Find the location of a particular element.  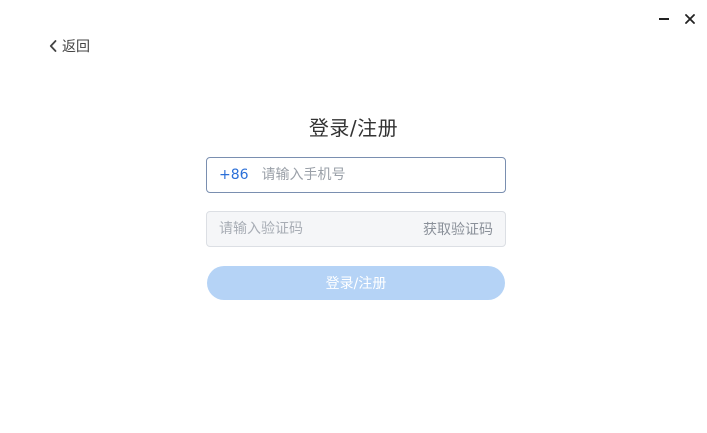

get-code-button: 获取验证码 is located at coordinates (458, 229).